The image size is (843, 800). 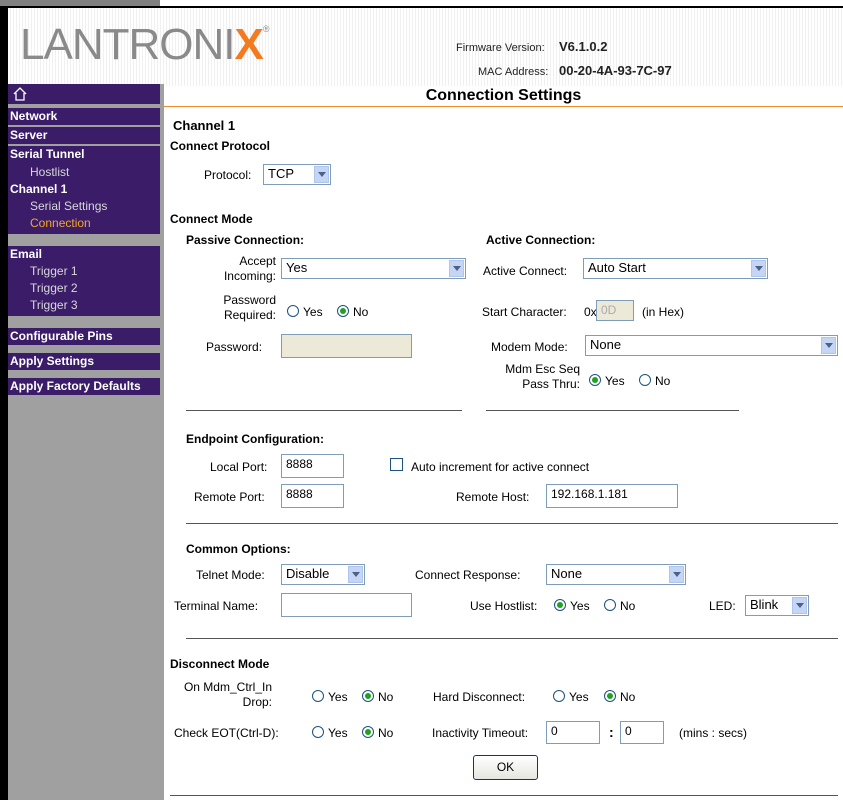 What do you see at coordinates (84, 288) in the screenshot?
I see `sidebar-item-trigger2: Trigger 2` at bounding box center [84, 288].